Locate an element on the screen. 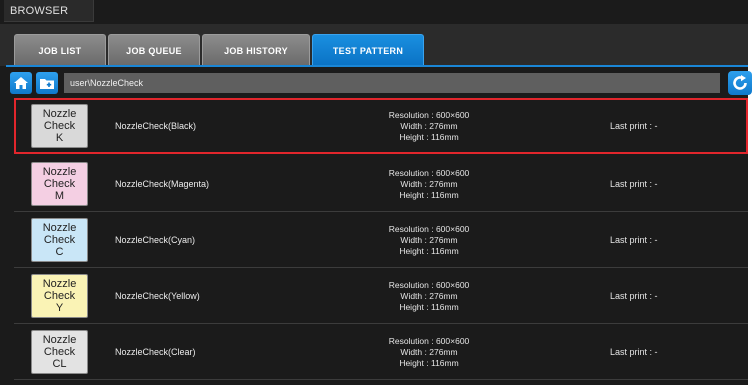  home-icon is located at coordinates (21, 83).